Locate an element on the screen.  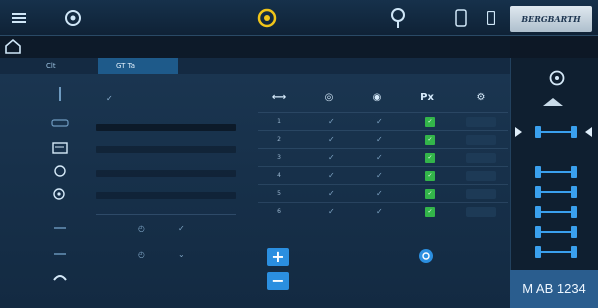
device-icon is located at coordinates (491, 18).